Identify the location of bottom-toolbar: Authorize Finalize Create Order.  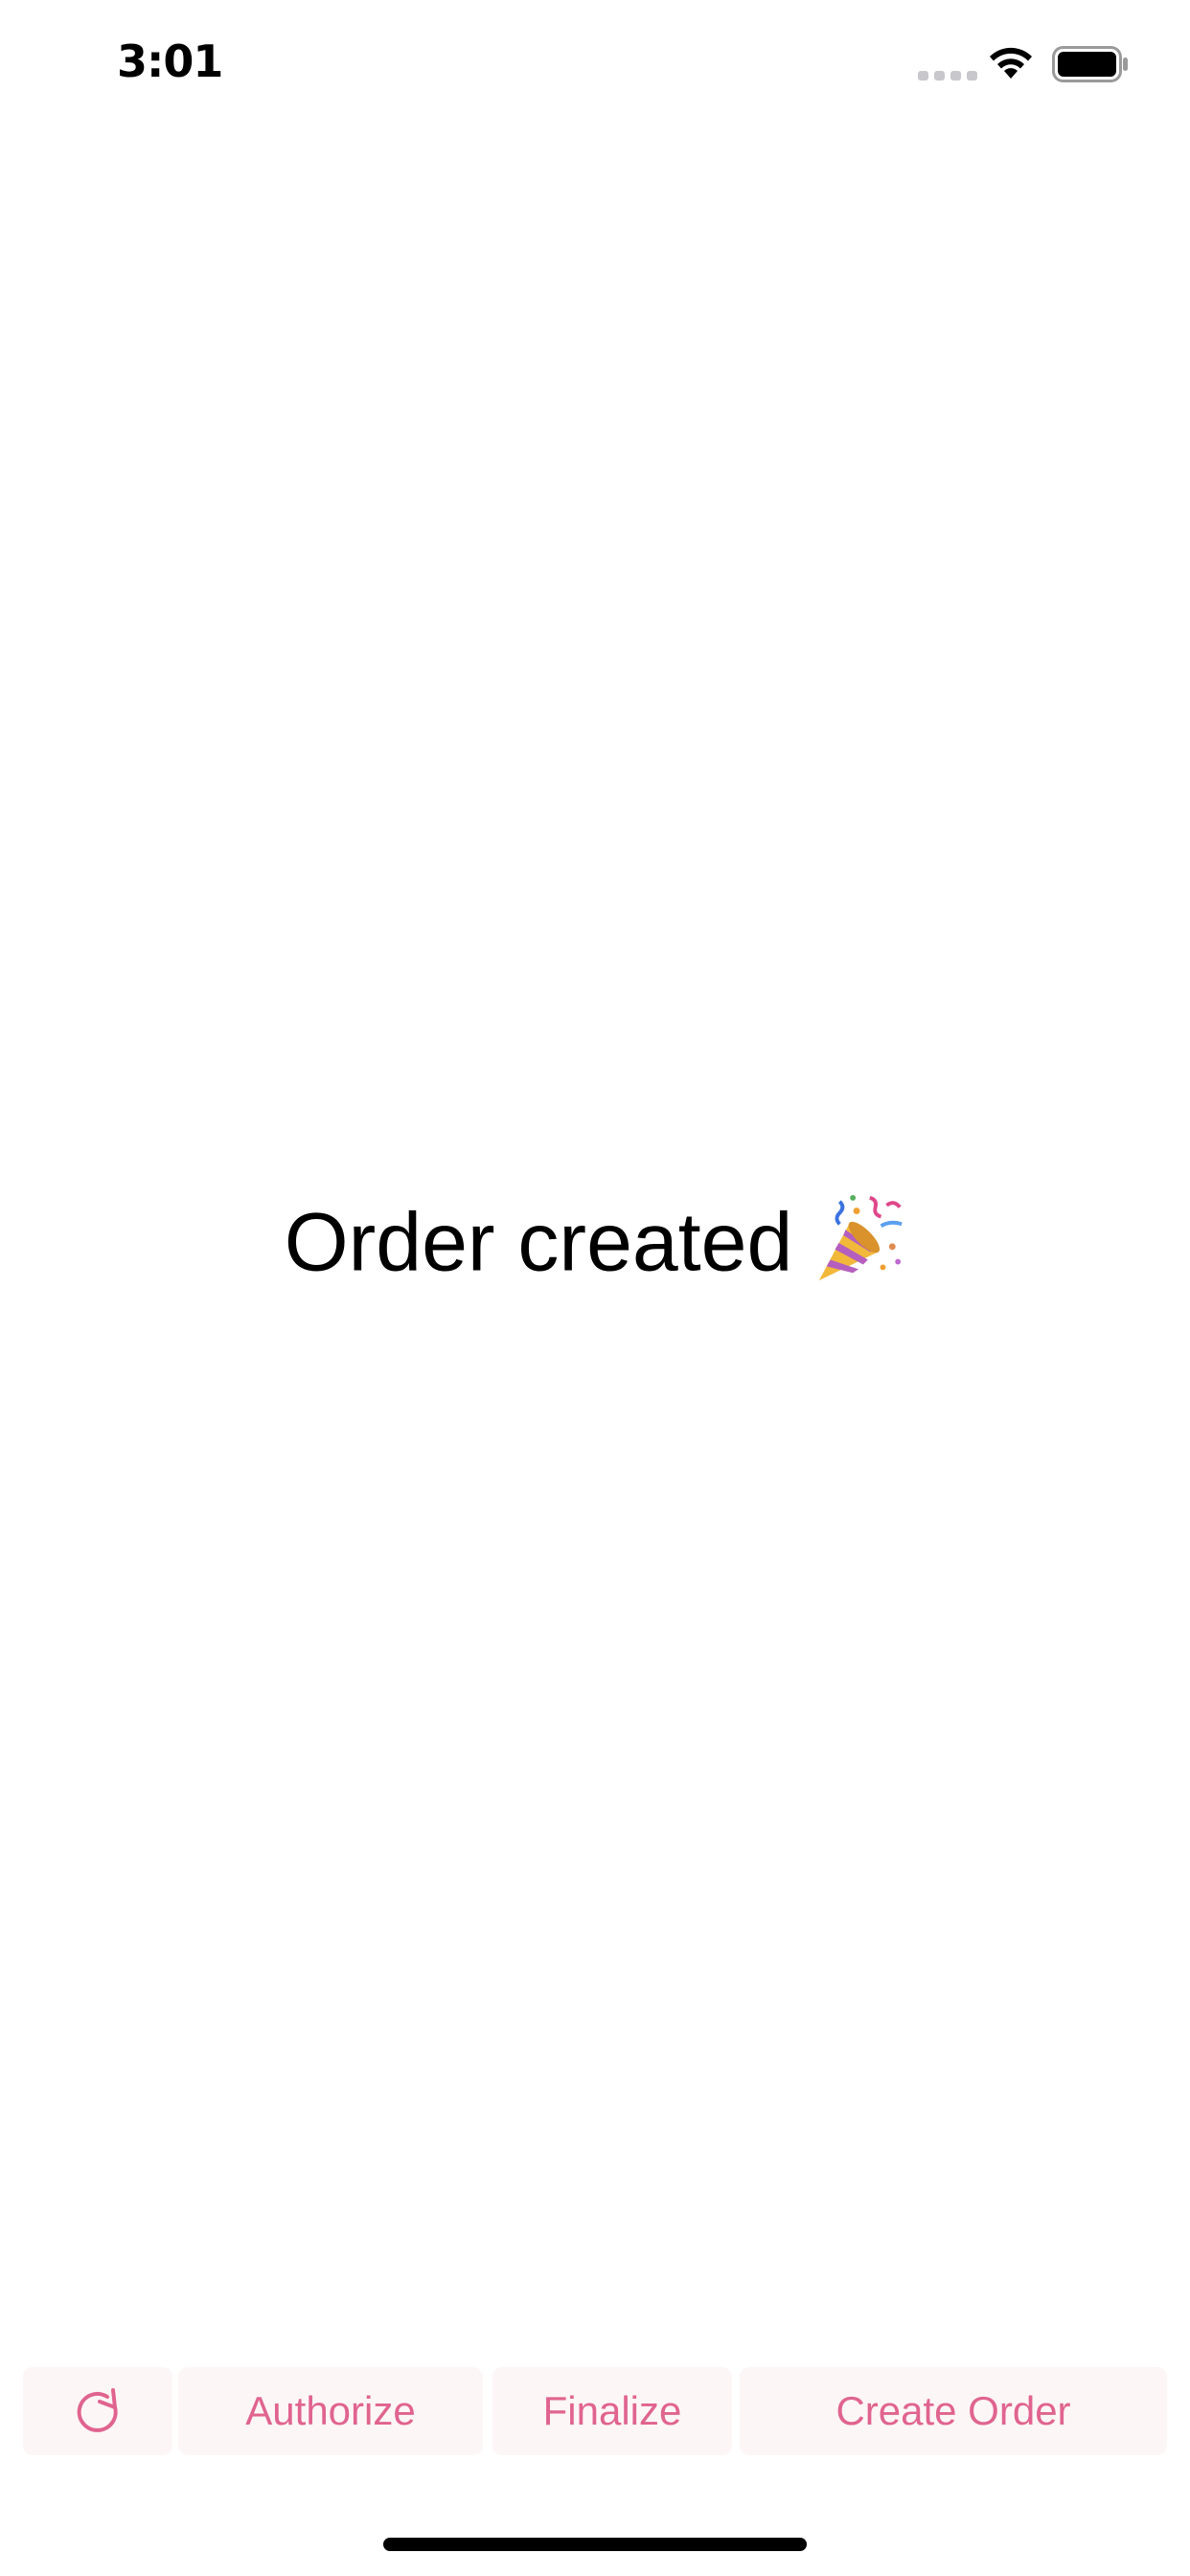
(595, 2411).